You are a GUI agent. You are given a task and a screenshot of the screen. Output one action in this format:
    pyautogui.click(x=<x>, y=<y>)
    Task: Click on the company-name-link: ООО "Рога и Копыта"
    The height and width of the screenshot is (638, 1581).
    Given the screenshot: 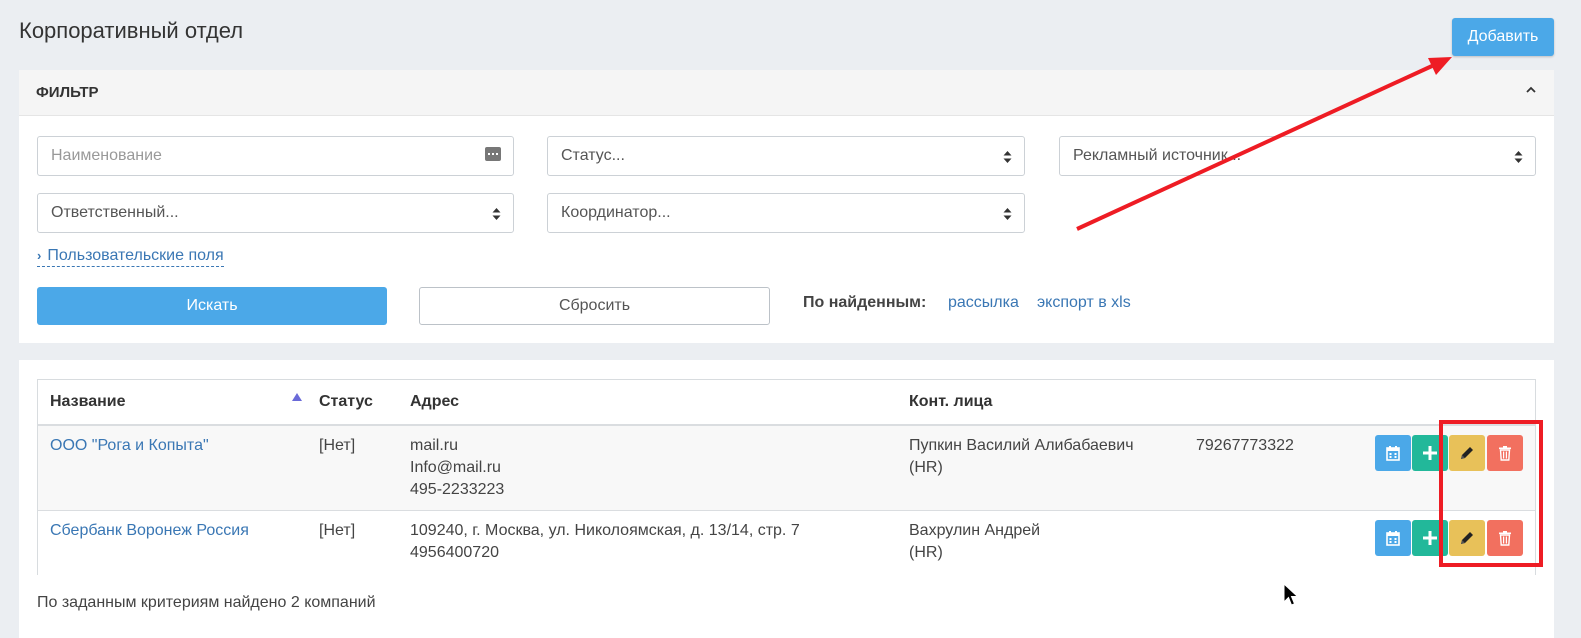 What is the action you would take?
    pyautogui.click(x=129, y=446)
    